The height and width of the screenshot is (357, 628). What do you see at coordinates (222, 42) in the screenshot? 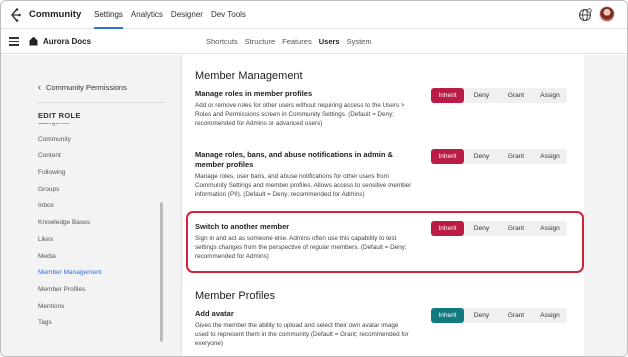
I see `site-nav-shortcuts: Shortcuts` at bounding box center [222, 42].